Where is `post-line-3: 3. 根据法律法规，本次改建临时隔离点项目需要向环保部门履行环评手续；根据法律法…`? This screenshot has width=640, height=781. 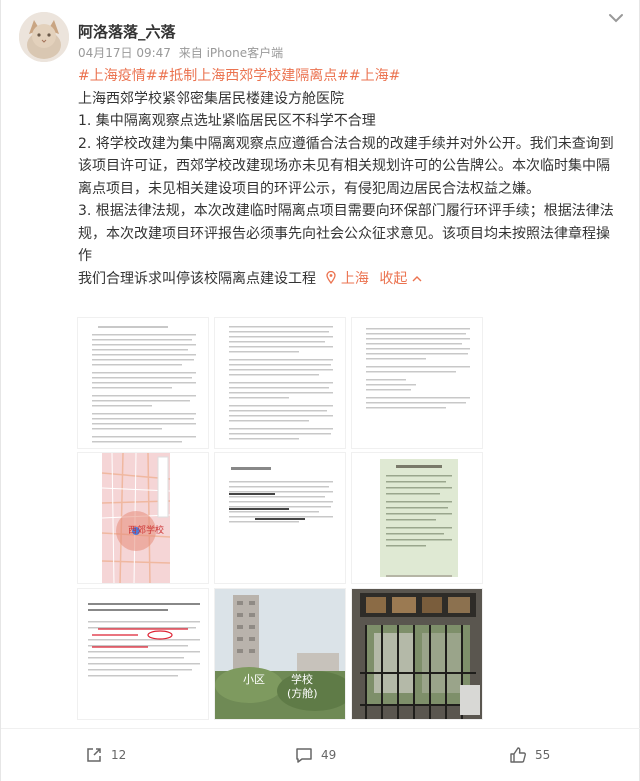
post-line-3: 3. 根据法律法规，本次改建临时隔离点项目需要向环保部门履行环评手续；根据法律法… is located at coordinates (346, 233).